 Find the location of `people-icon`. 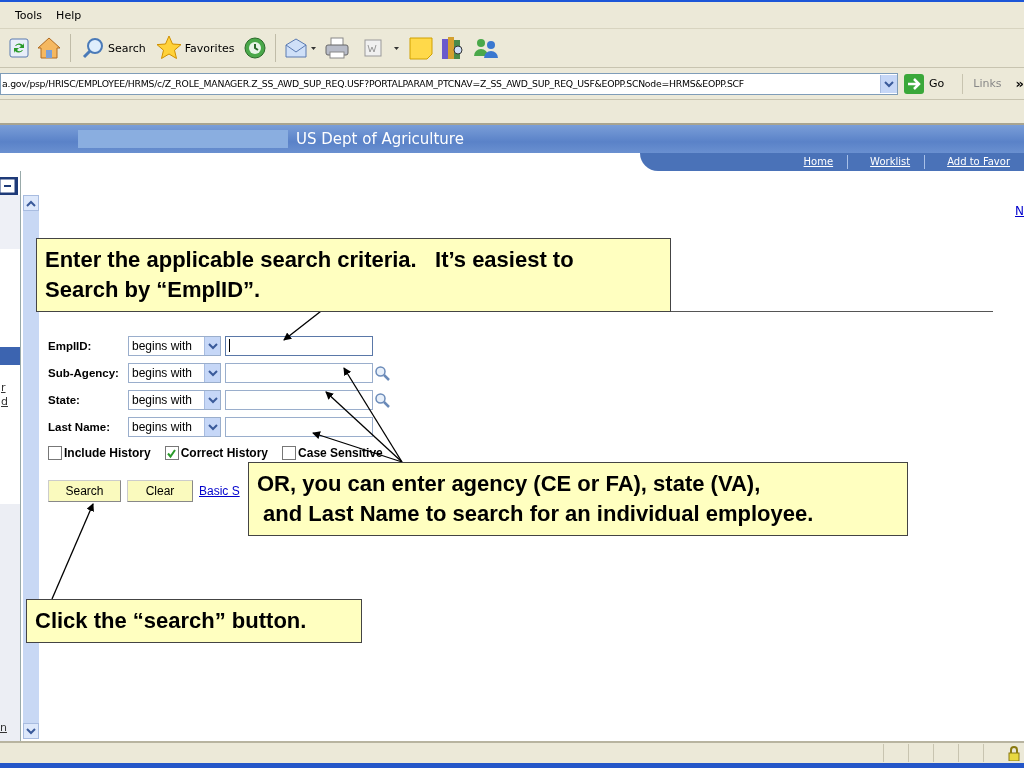

people-icon is located at coordinates (485, 48).